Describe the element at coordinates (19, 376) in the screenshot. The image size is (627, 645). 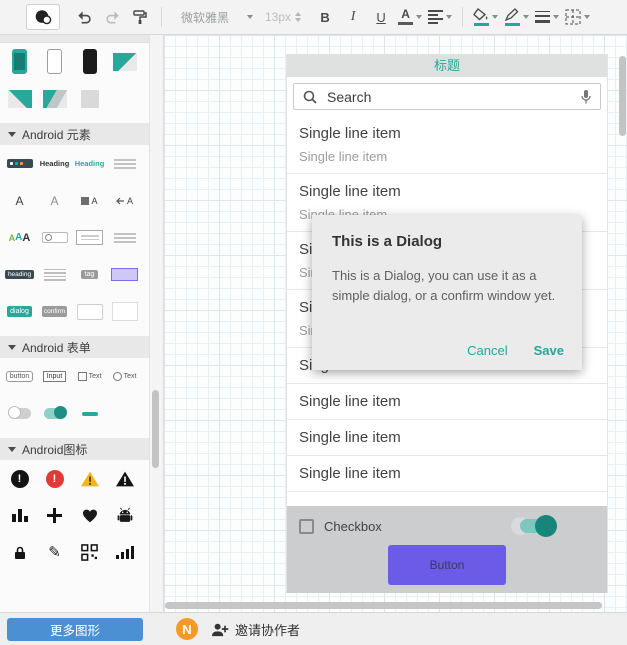
I see `shape-button: button` at that location.